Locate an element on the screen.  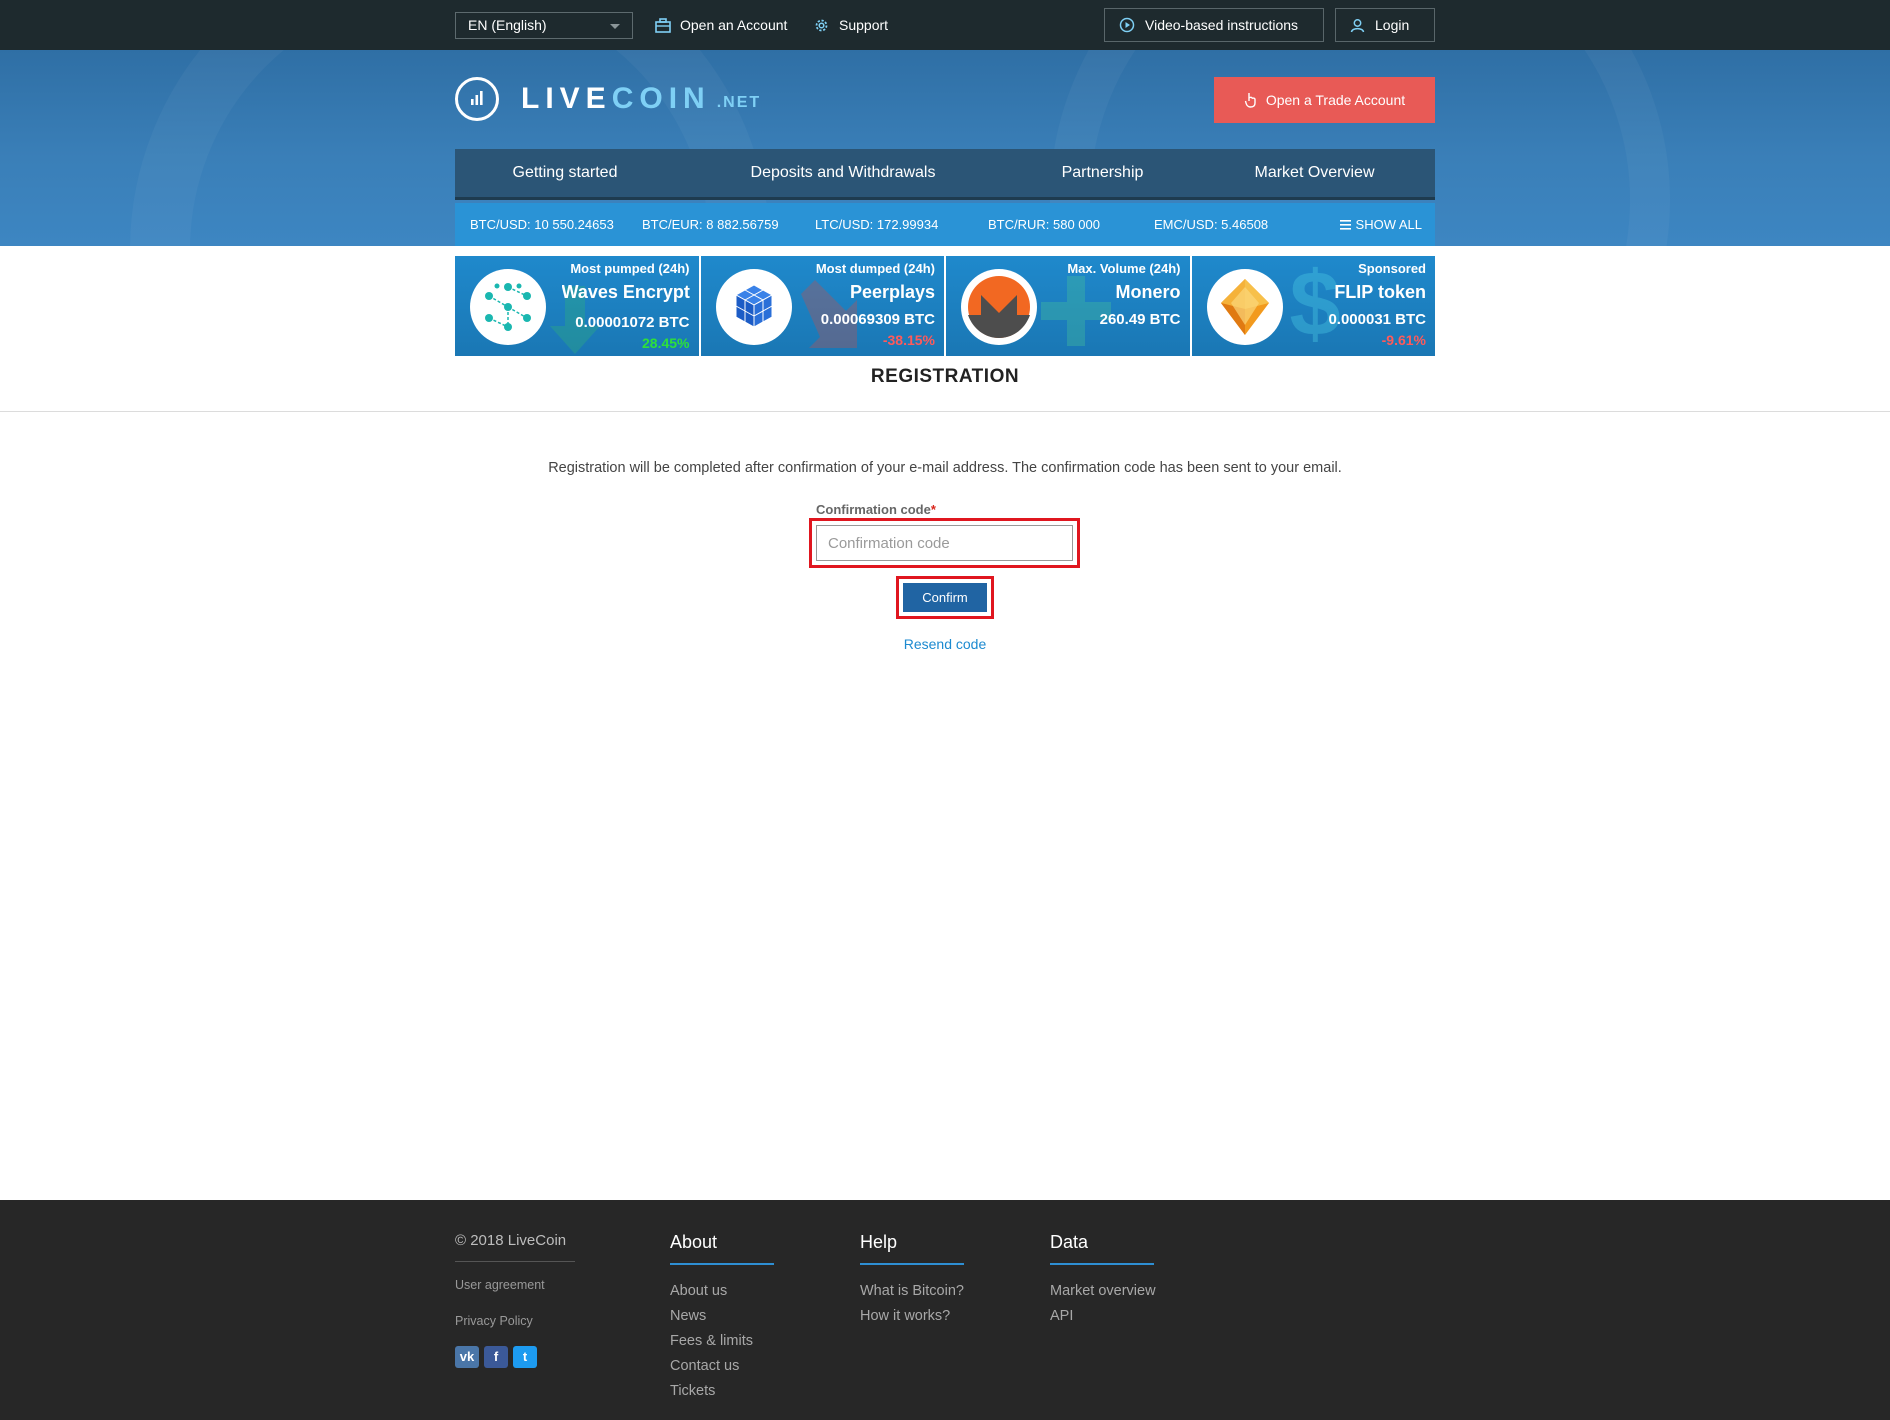
user-agreement-link: User agreement is located at coordinates (500, 1285).